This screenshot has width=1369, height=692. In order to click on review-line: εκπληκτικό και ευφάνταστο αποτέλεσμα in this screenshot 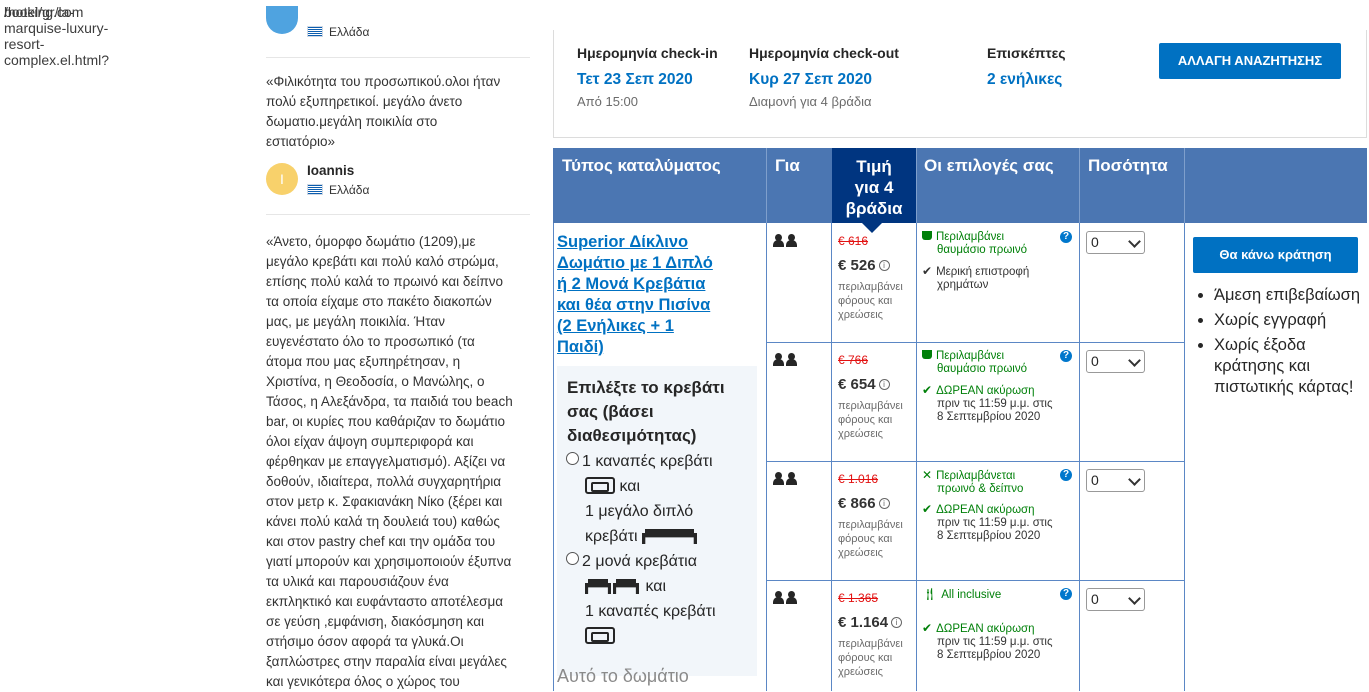, I will do `click(385, 601)`.